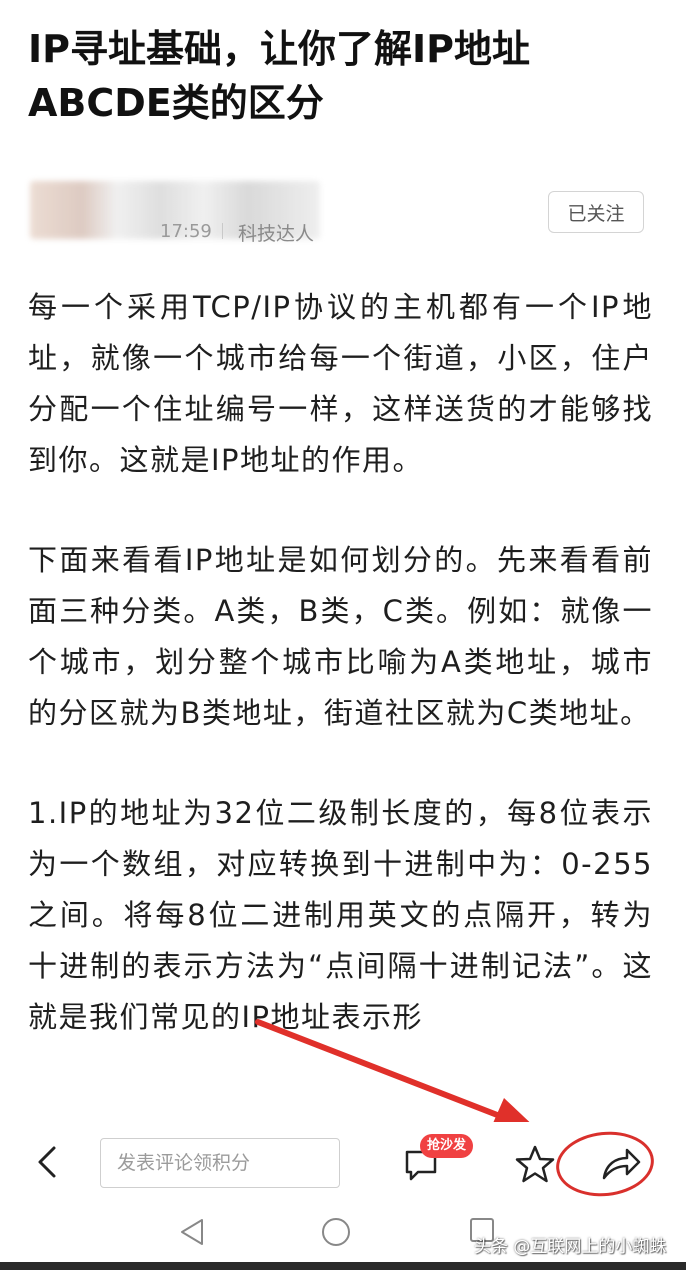 The width and height of the screenshot is (686, 1270). I want to click on author-tag: 科技达人, so click(276, 234).